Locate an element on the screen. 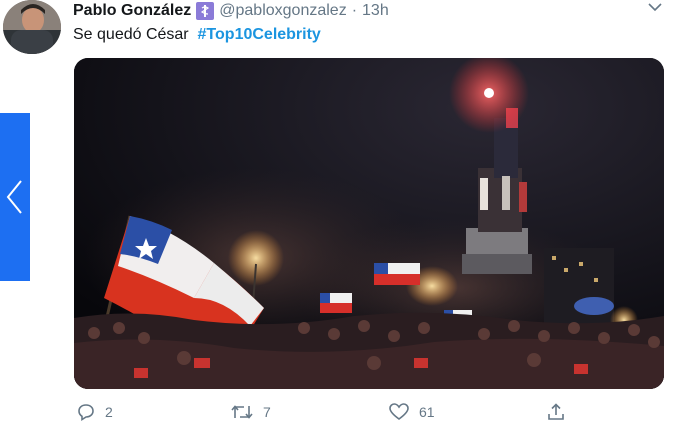 The height and width of the screenshot is (430, 675). user-handle: @pabloxgonzalez is located at coordinates (282, 11).